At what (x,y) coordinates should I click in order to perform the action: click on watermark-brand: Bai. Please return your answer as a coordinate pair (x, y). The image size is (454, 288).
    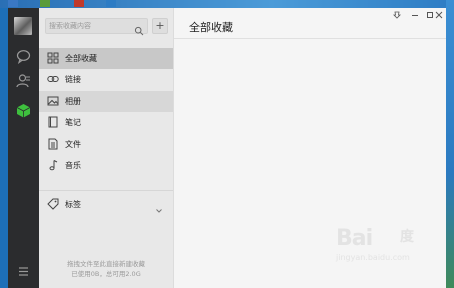
    Looking at the image, I should click on (354, 238).